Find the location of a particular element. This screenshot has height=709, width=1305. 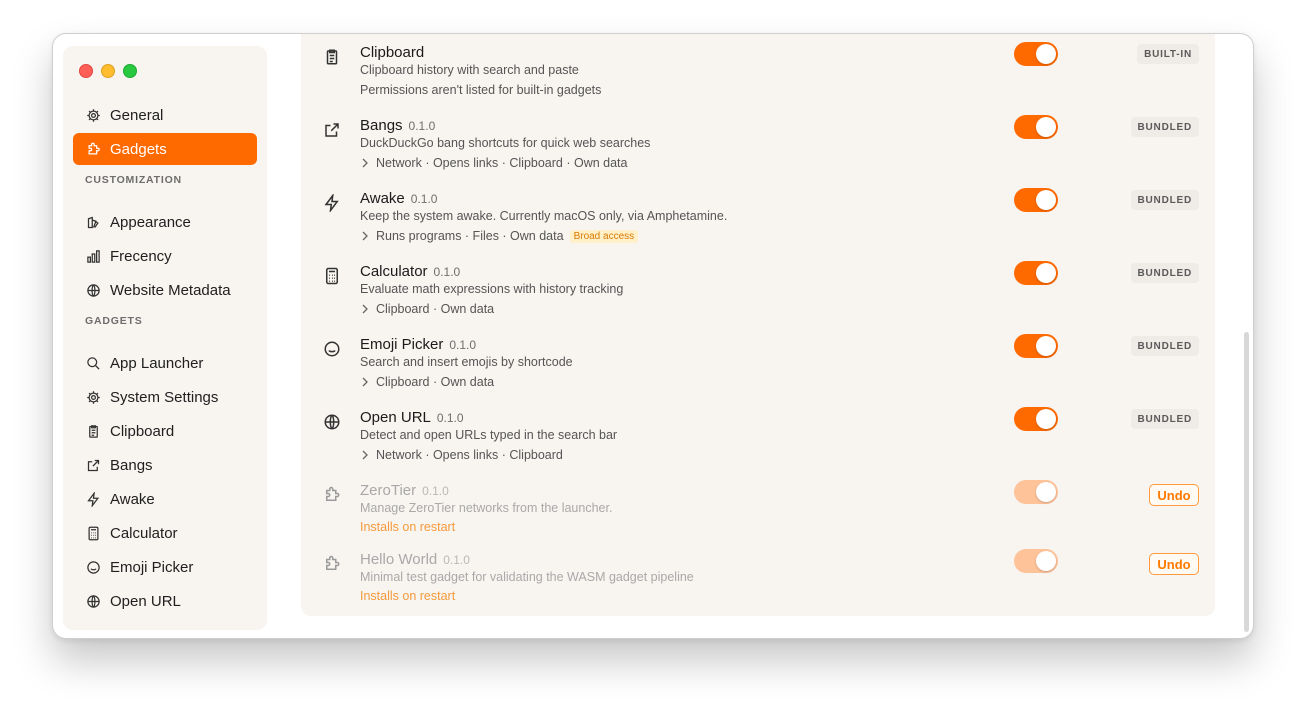

lightning-icon is located at coordinates (332, 203).